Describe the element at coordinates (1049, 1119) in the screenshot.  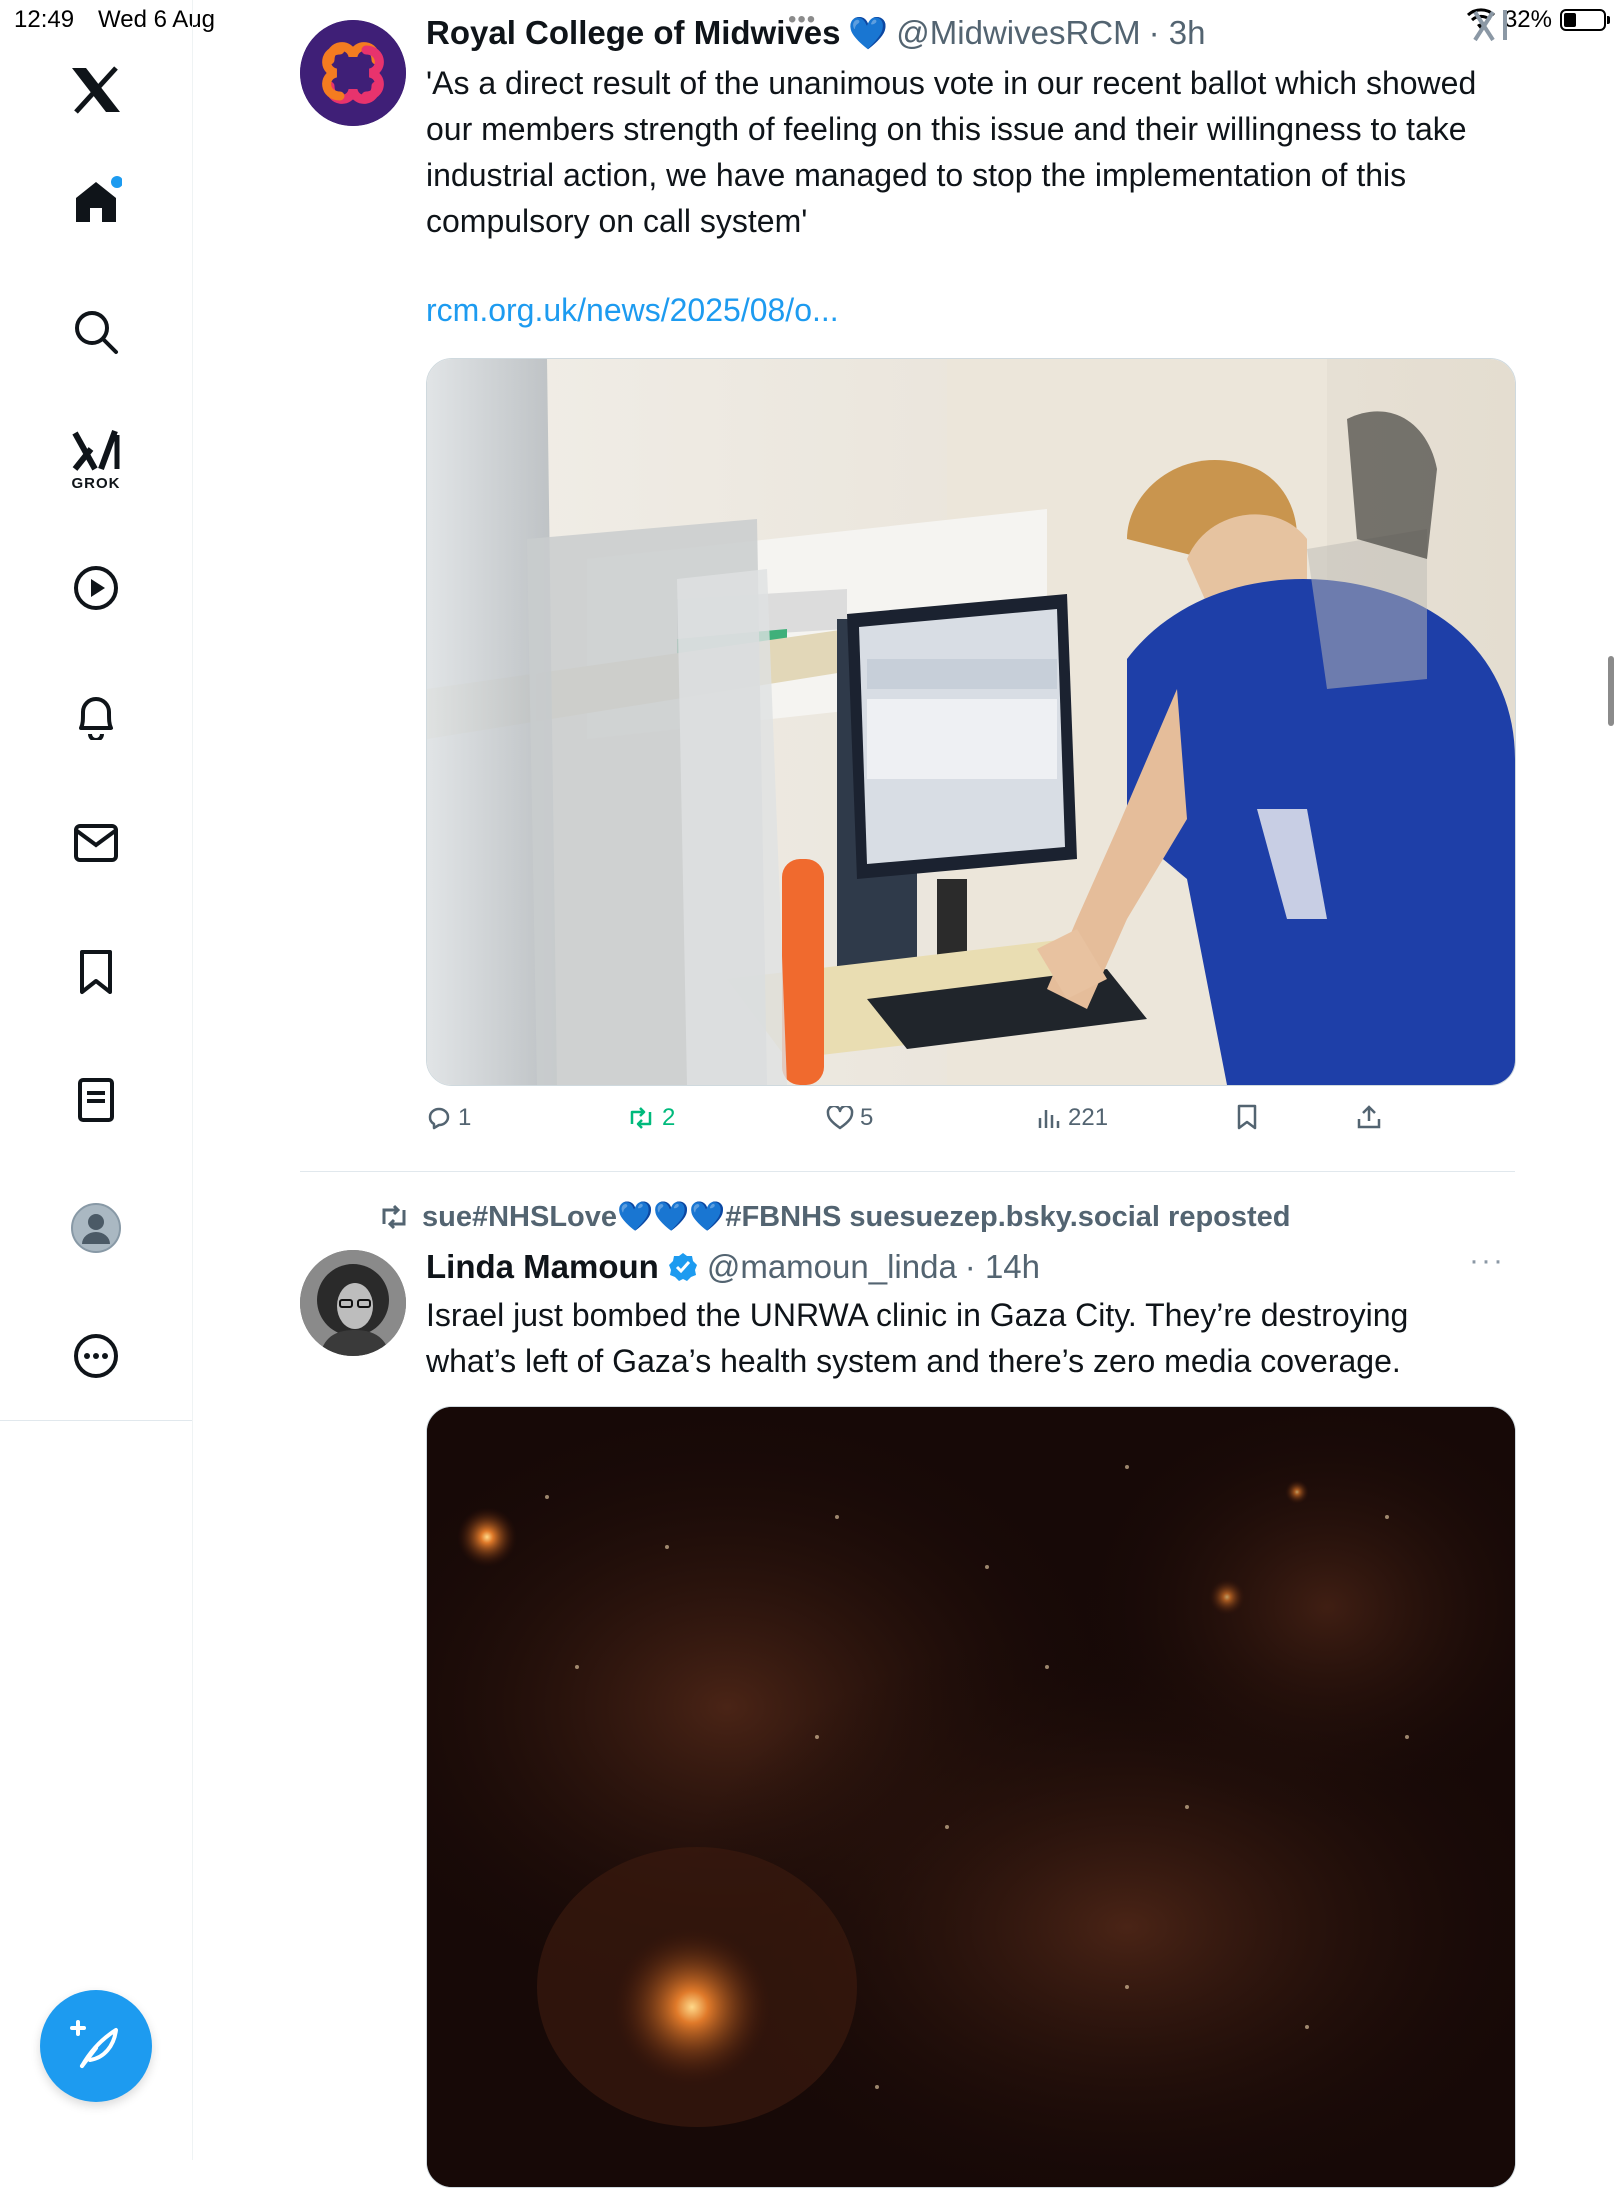
I see `views-icon` at that location.